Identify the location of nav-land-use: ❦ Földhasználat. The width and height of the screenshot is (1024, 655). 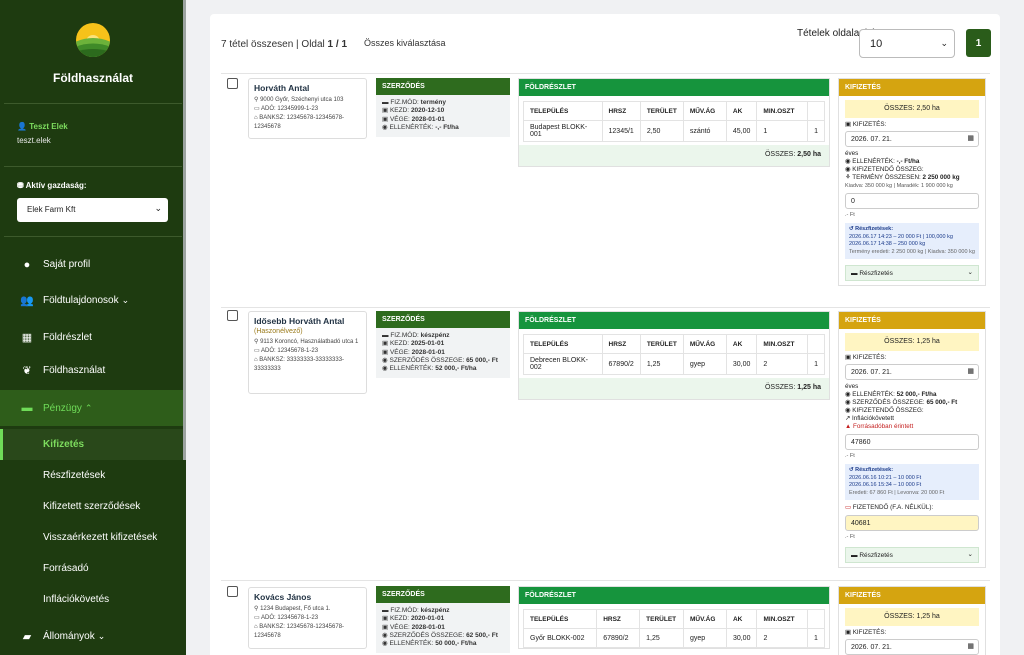
(91, 370).